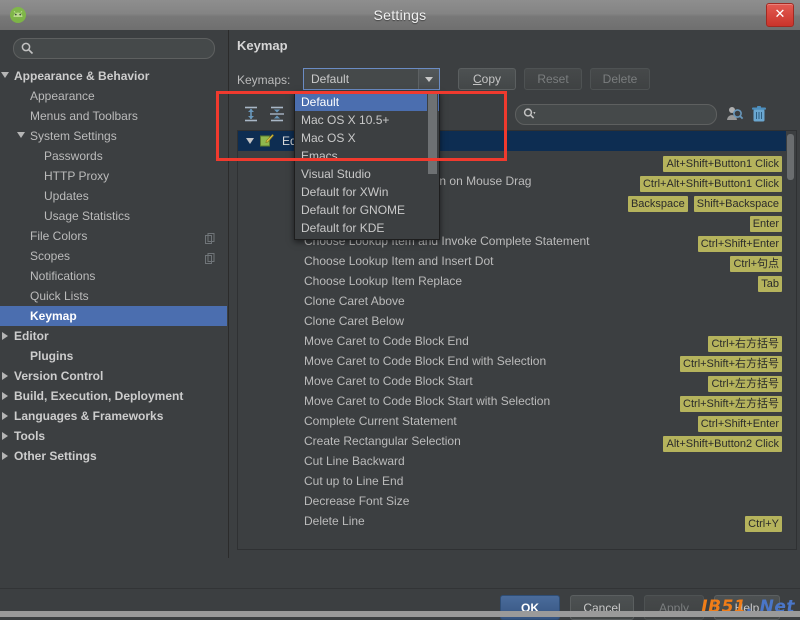  What do you see at coordinates (742, 342) in the screenshot?
I see `shortcut-badges: Ctrl+右方括号` at bounding box center [742, 342].